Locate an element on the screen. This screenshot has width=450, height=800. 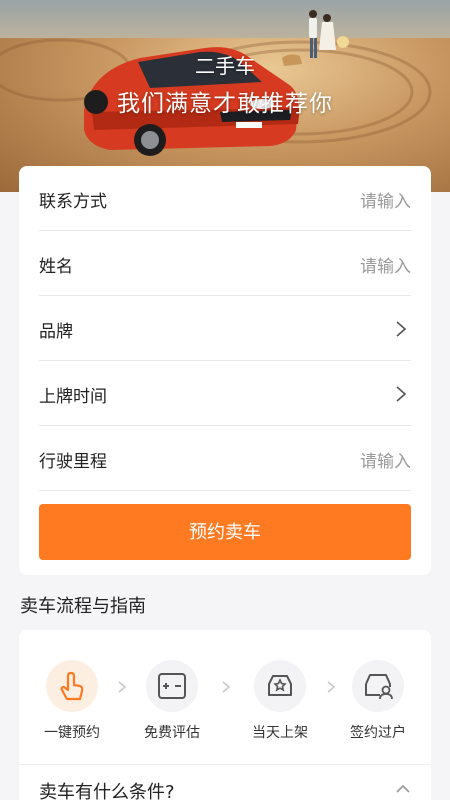
guide-section-title: 卖车流程与指南 is located at coordinates (83, 606).